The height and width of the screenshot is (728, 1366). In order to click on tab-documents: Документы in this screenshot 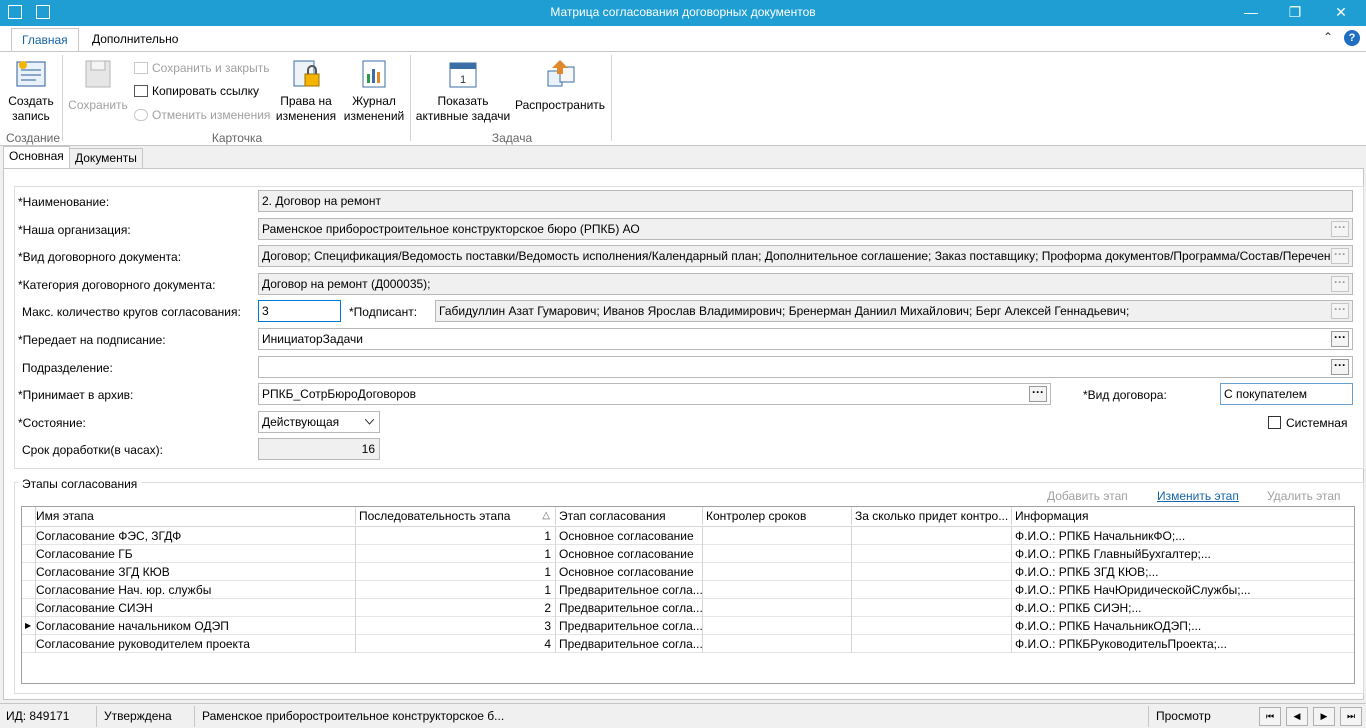, I will do `click(106, 158)`.